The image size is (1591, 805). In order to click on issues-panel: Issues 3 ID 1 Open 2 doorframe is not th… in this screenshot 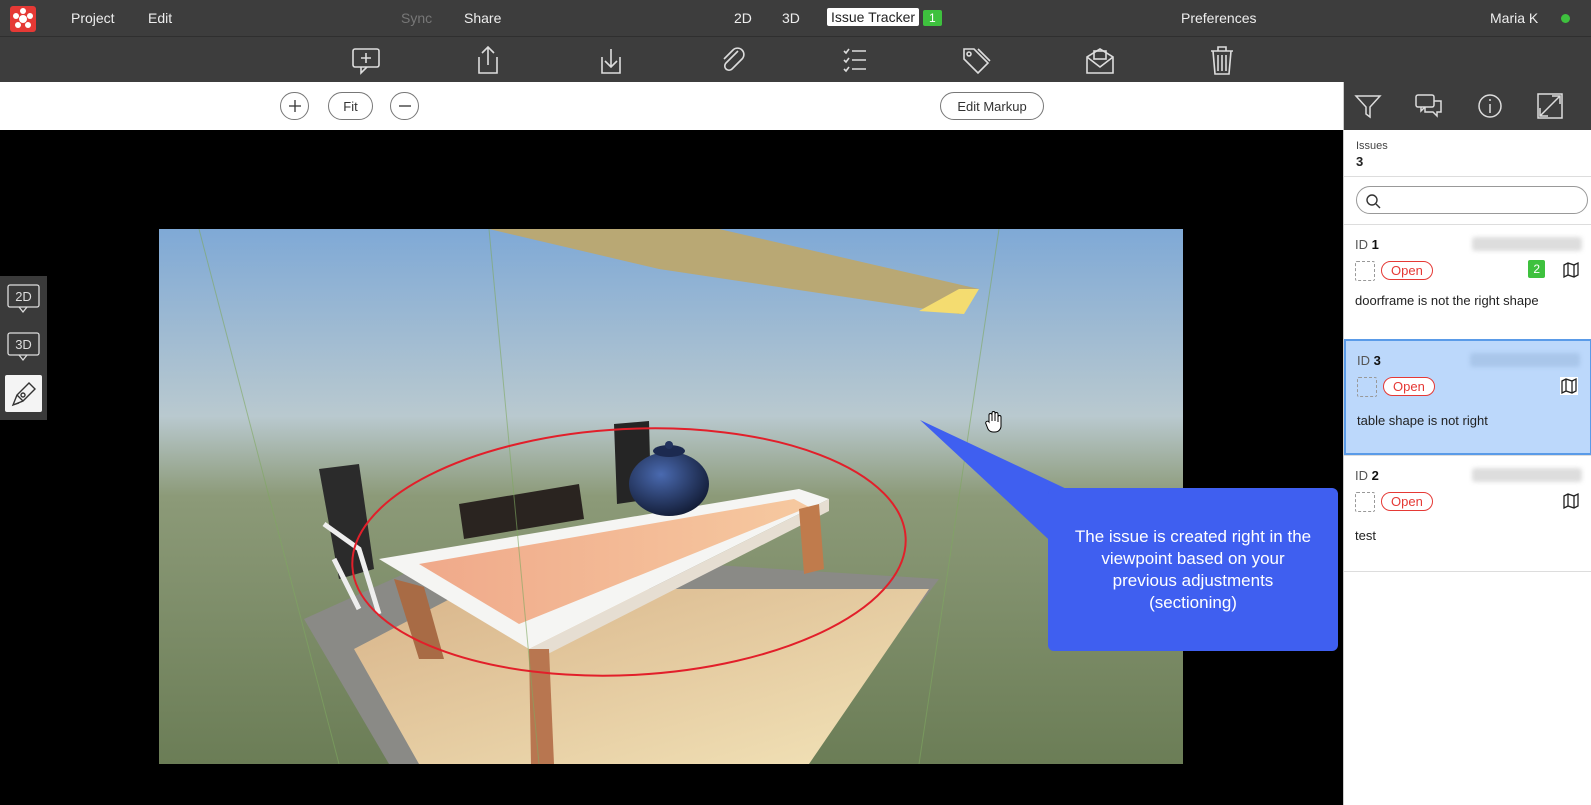, I will do `click(1467, 443)`.